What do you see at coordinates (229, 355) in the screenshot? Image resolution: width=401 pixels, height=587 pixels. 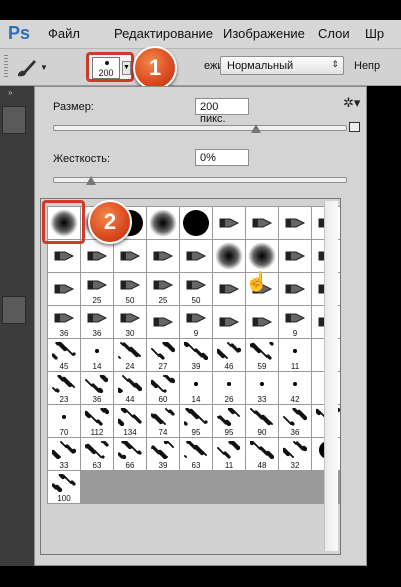 I see `brush-preset-cell: 46` at bounding box center [229, 355].